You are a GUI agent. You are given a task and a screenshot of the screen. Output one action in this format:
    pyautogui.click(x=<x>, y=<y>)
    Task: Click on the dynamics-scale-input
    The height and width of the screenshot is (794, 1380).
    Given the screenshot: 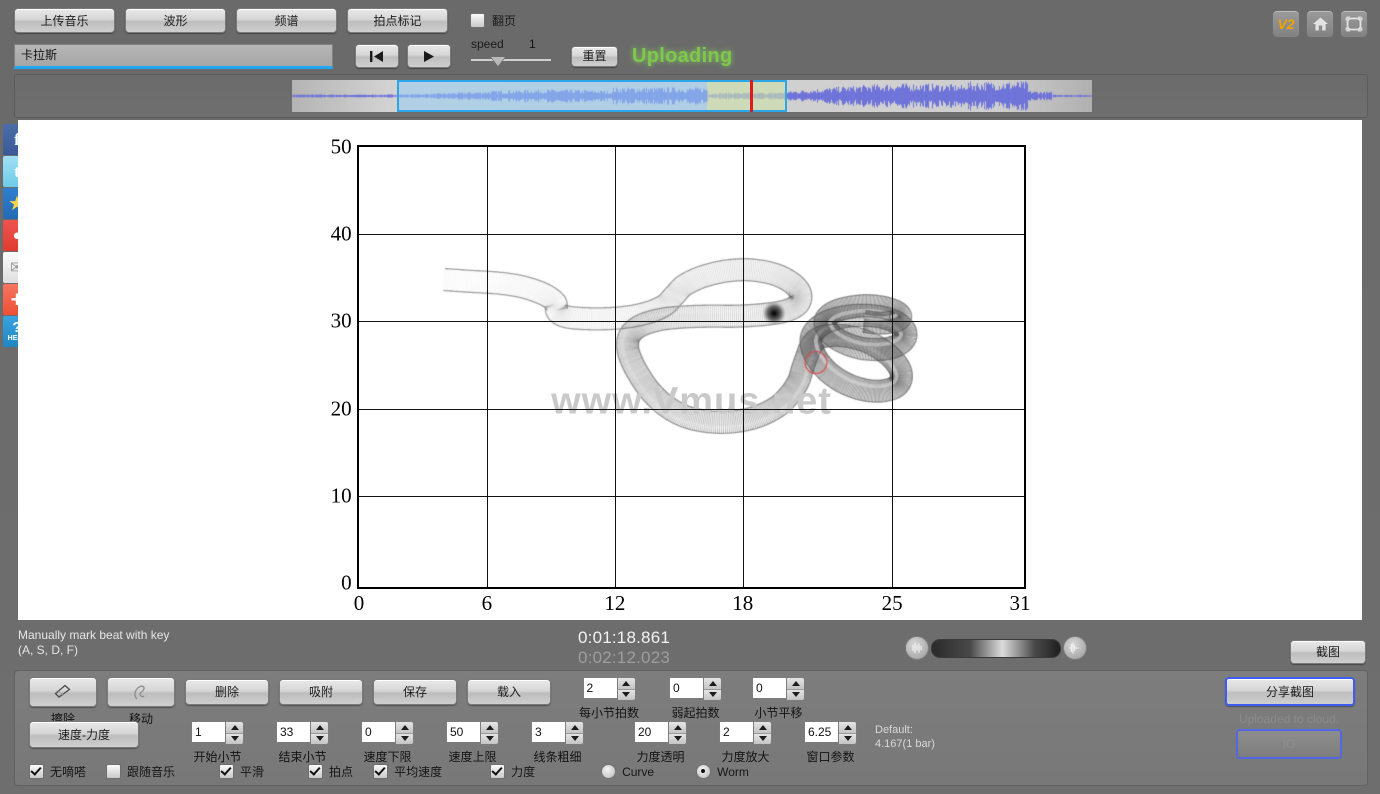 What is the action you would take?
    pyautogui.click(x=736, y=732)
    